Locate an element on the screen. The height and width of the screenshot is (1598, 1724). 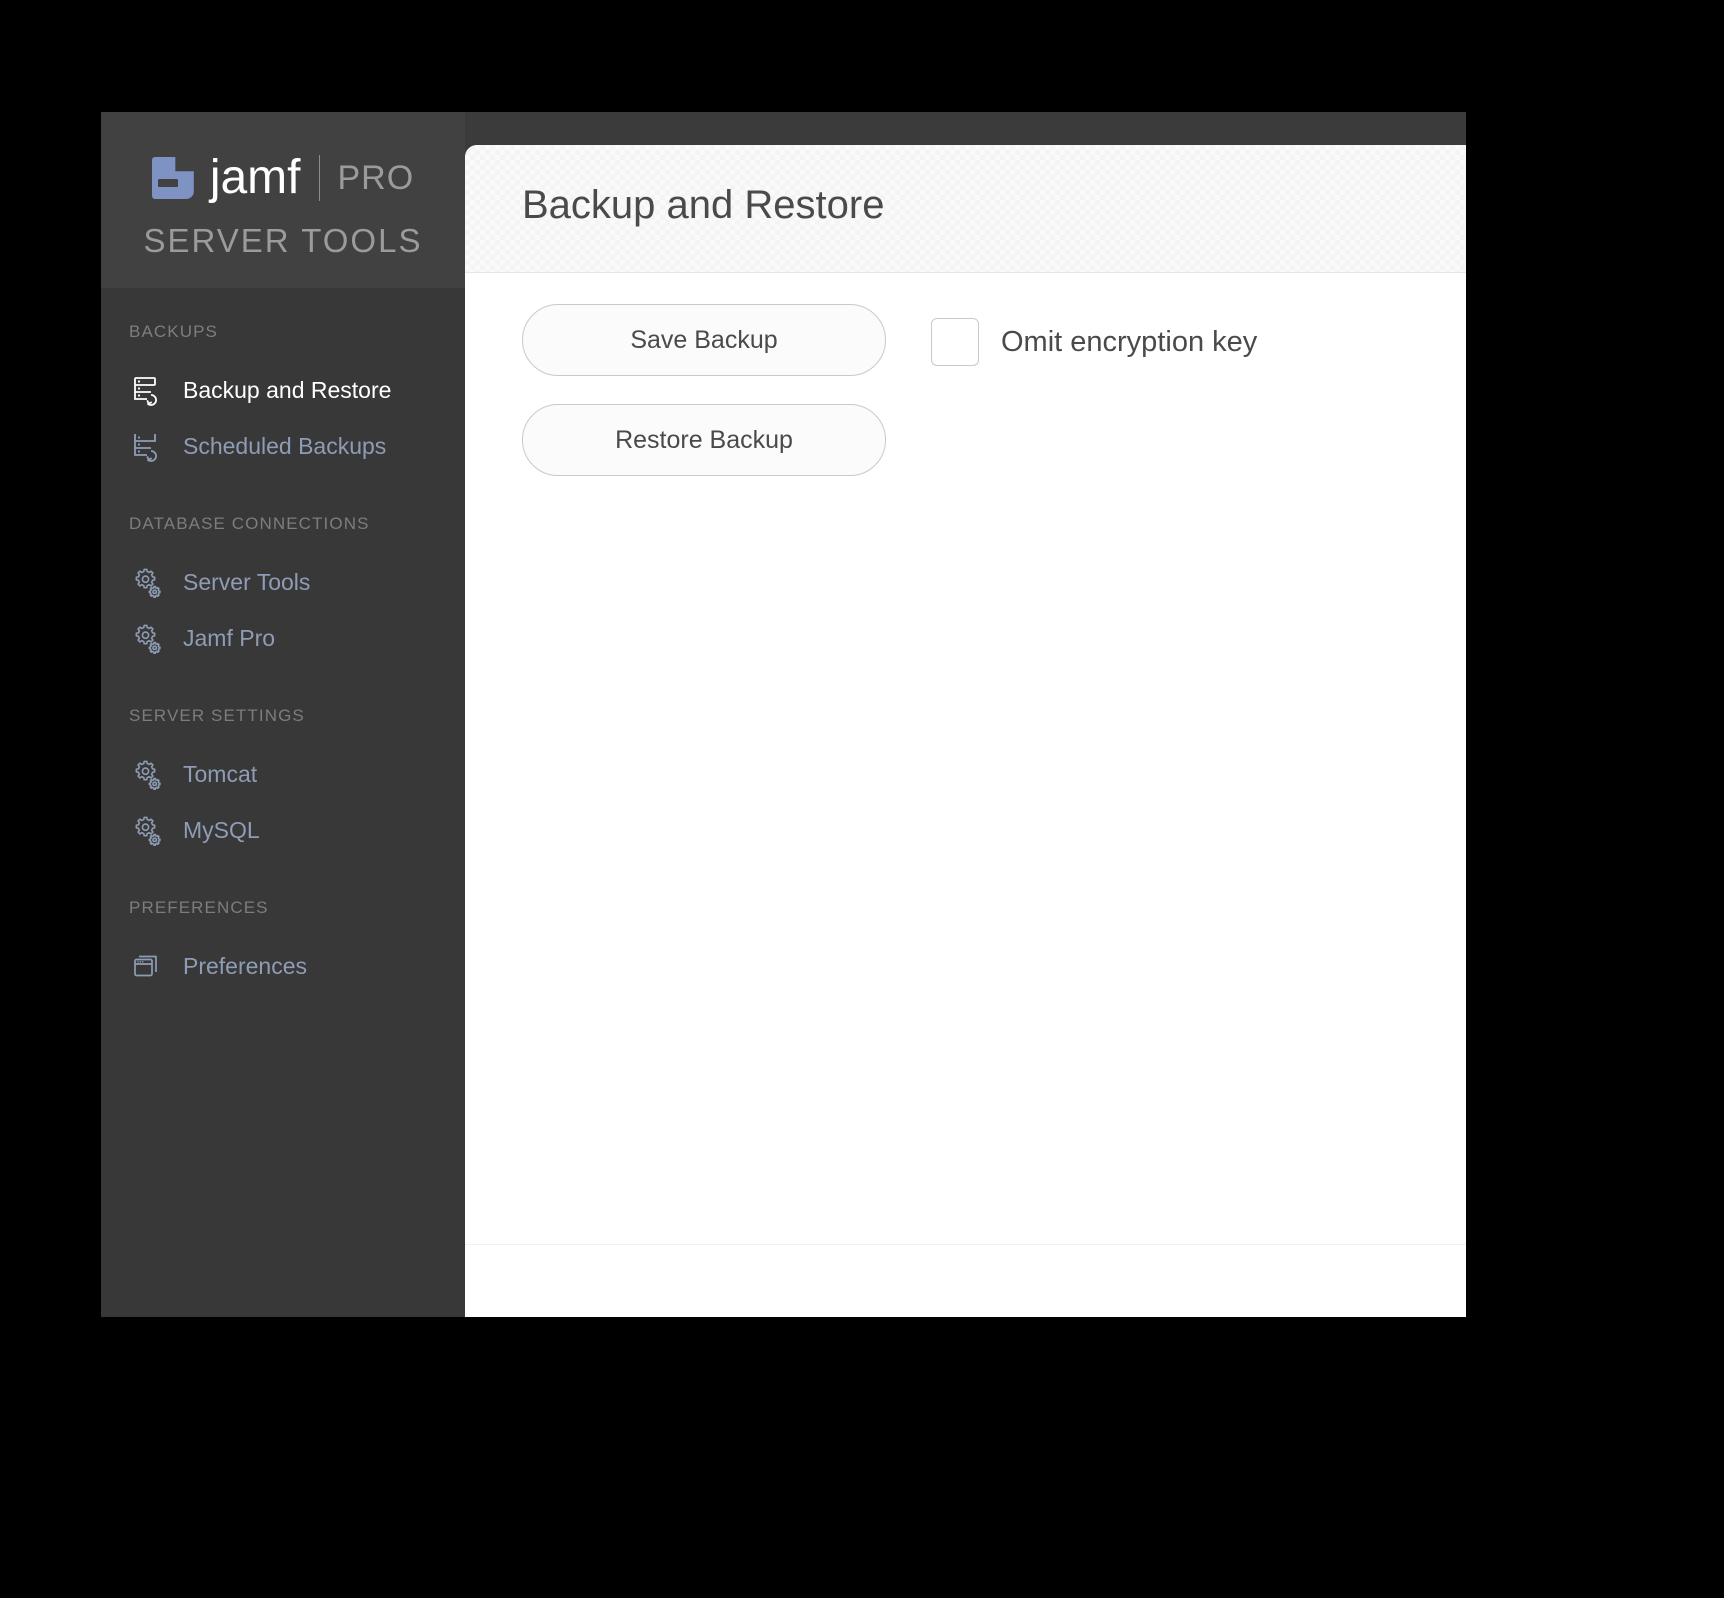
sidebar-item-label: MySQL is located at coordinates (221, 829).